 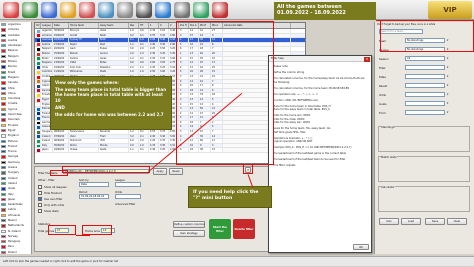 I want to click on column-header: Date, so click(x=61, y=25).